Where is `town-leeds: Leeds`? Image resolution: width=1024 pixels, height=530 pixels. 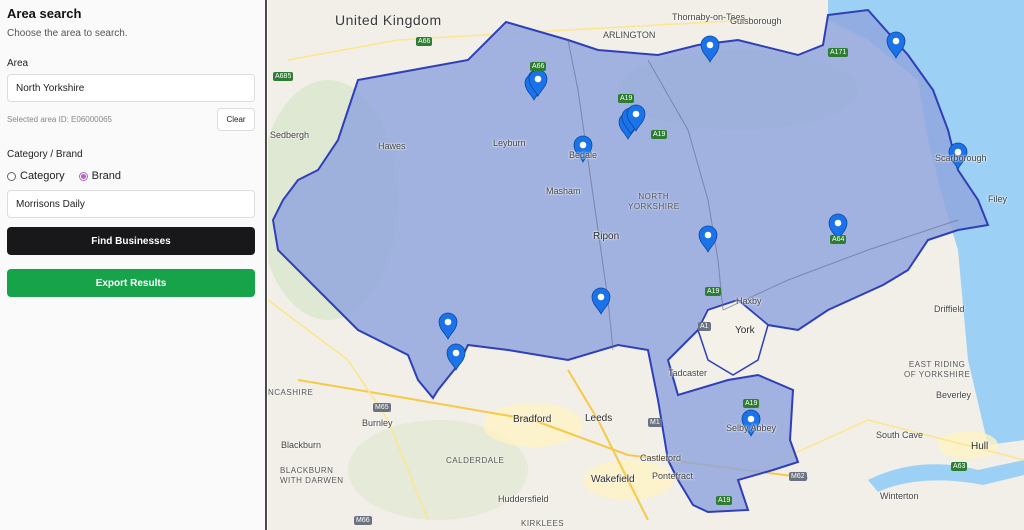
town-leeds: Leeds is located at coordinates (599, 418).